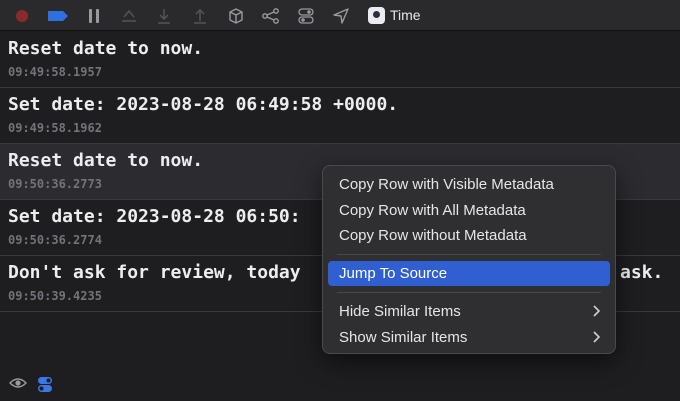  What do you see at coordinates (236, 16) in the screenshot?
I see `cube-icon` at bounding box center [236, 16].